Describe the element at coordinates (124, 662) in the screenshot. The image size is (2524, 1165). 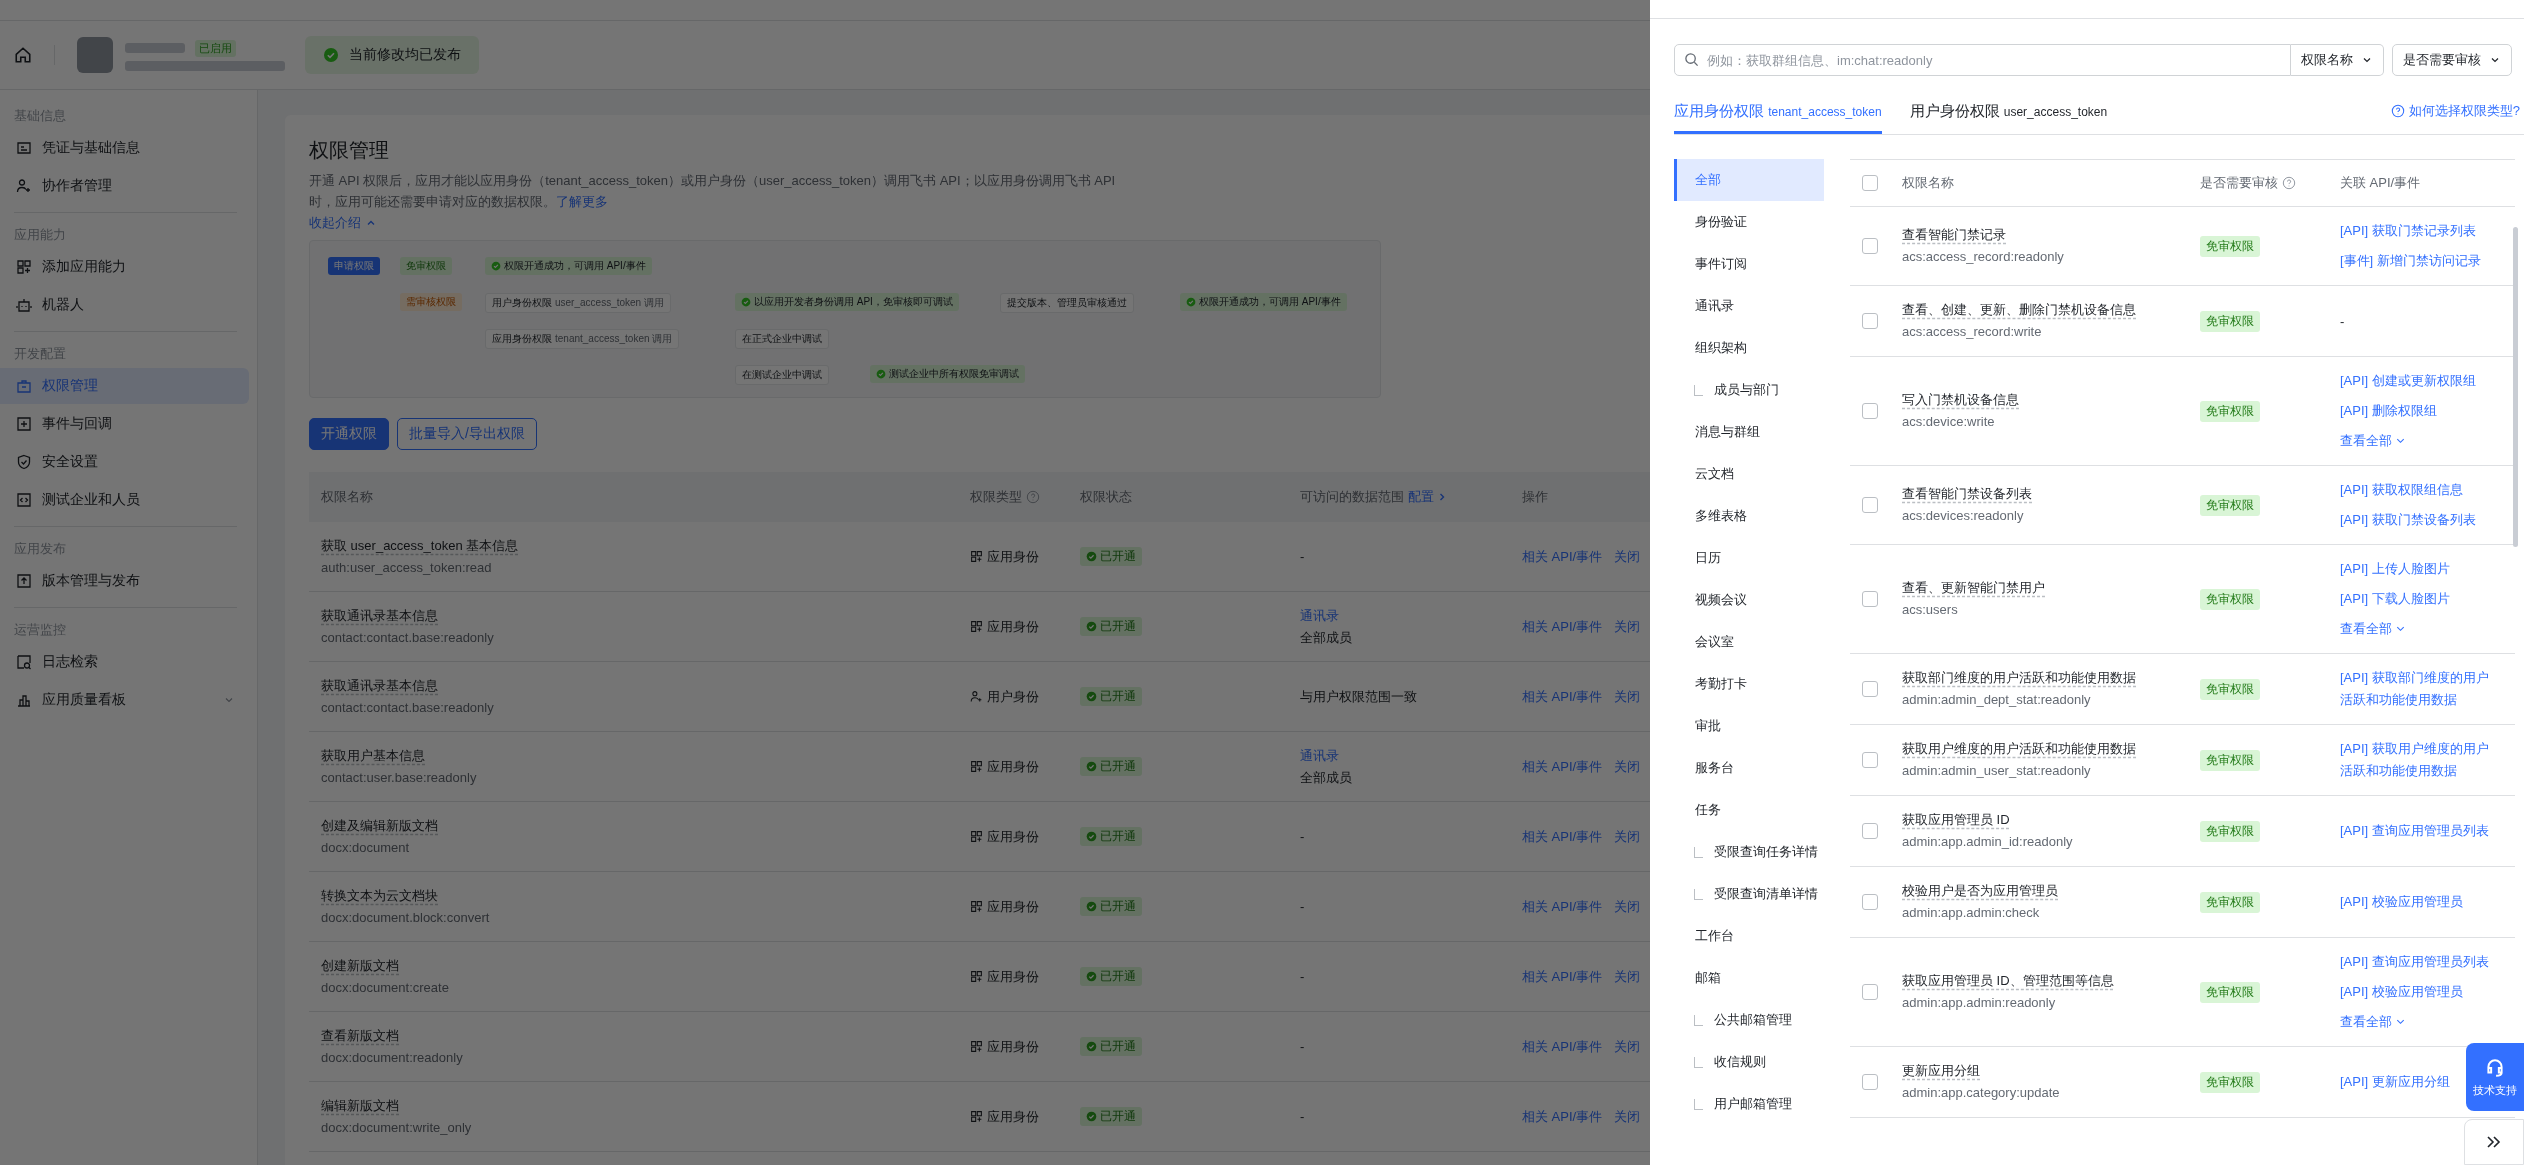
I see `sidebar-item: 日志检索` at that location.